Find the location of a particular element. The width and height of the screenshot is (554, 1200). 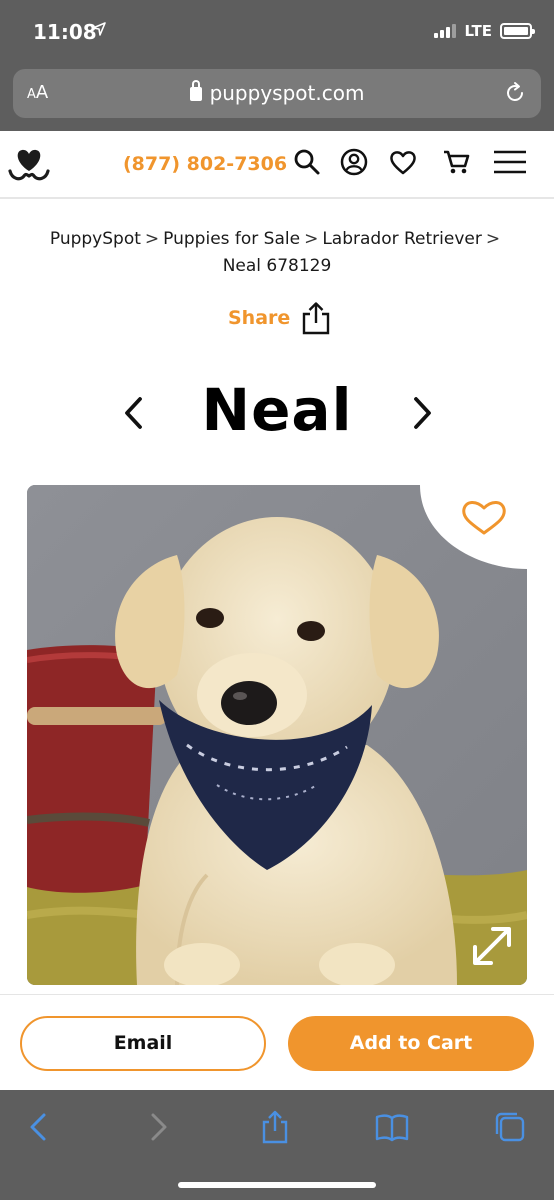

heart-icon is located at coordinates (403, 162).